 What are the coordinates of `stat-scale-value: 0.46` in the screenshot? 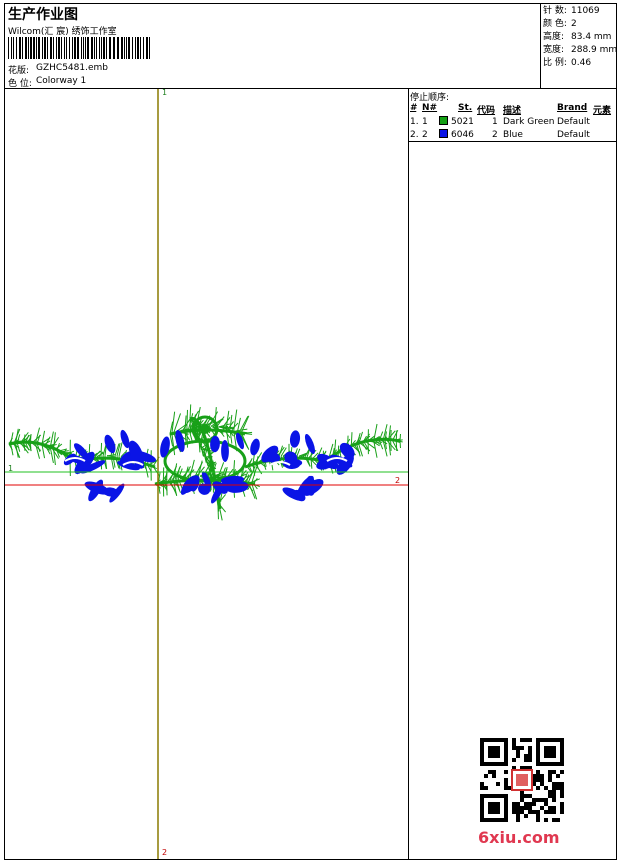 It's located at (581, 63).